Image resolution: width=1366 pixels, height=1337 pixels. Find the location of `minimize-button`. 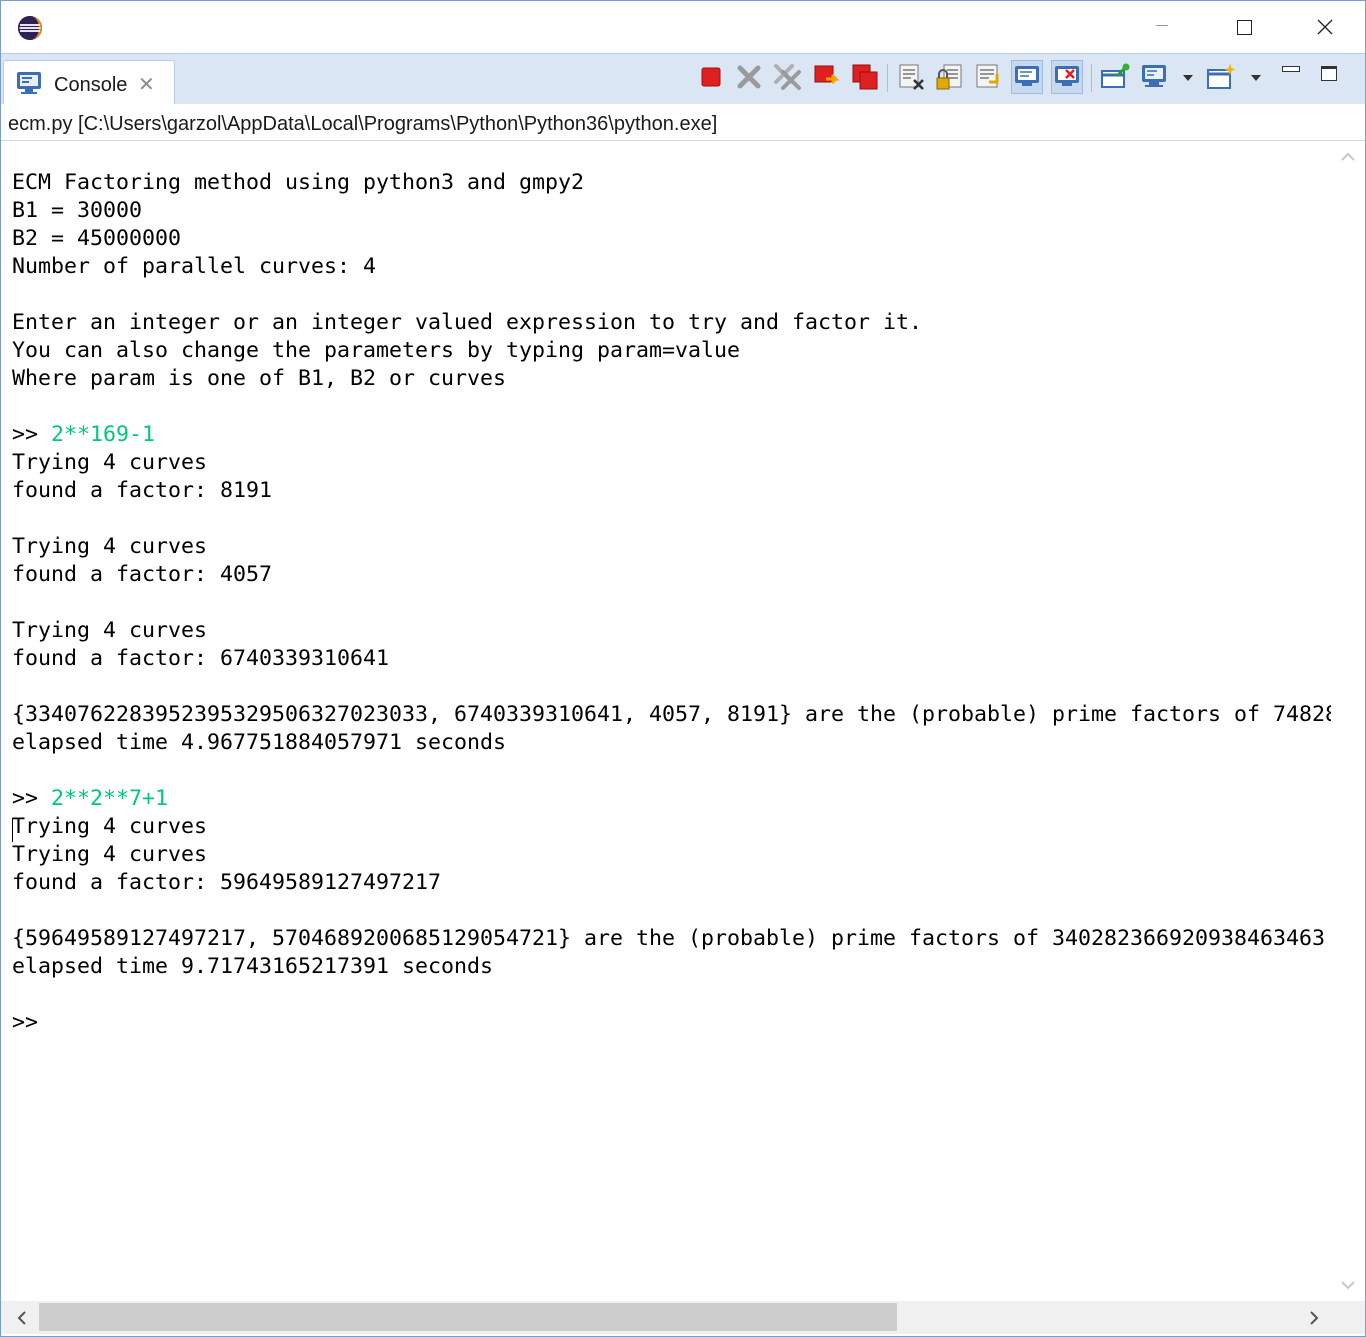

minimize-button is located at coordinates (1162, 27).